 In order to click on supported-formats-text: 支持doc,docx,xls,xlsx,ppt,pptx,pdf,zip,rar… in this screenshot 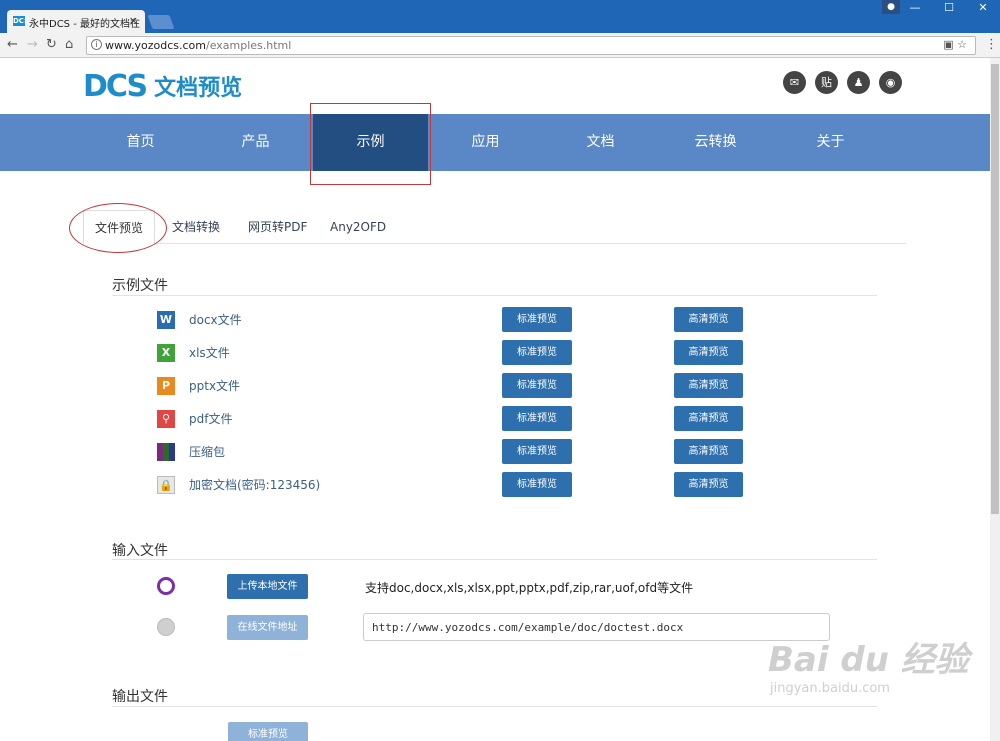, I will do `click(529, 588)`.